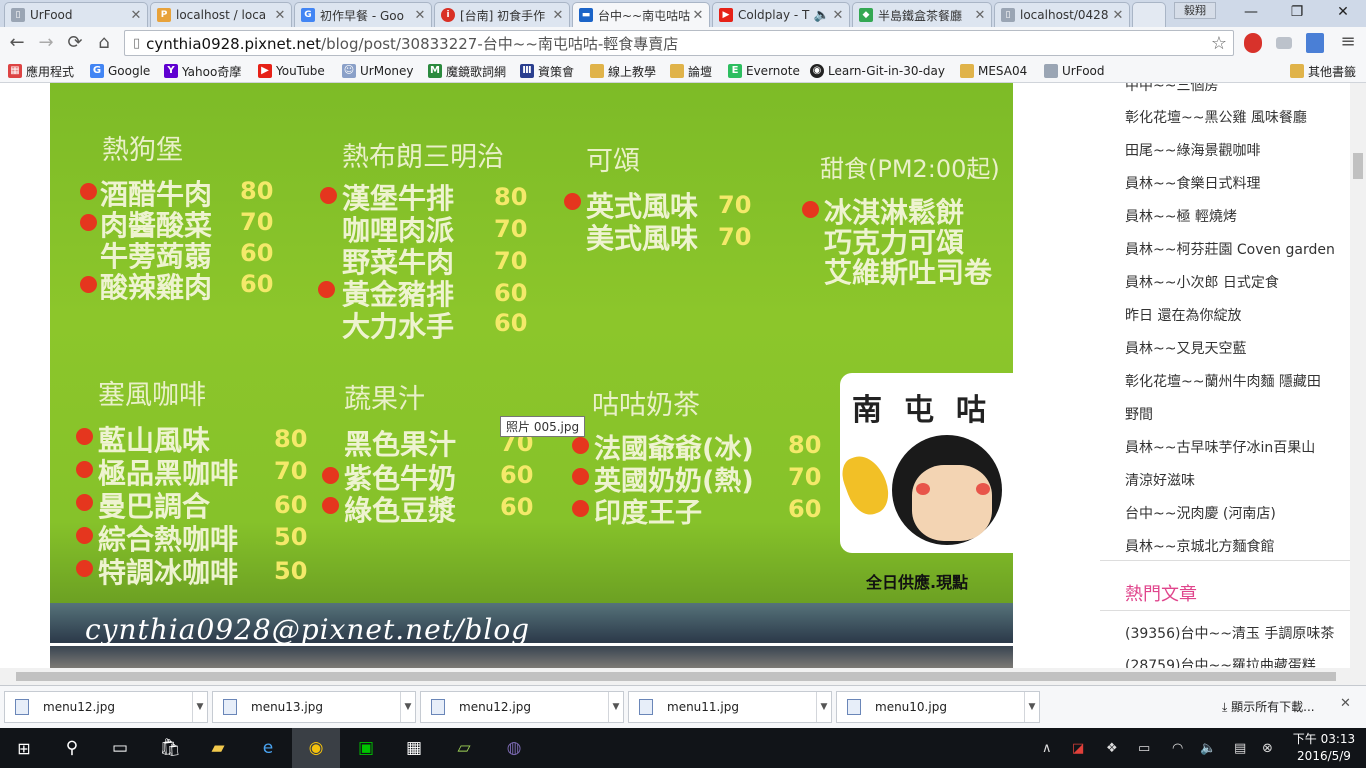  Describe the element at coordinates (1358, 375) in the screenshot. I see `vertical-scrollbar` at that location.